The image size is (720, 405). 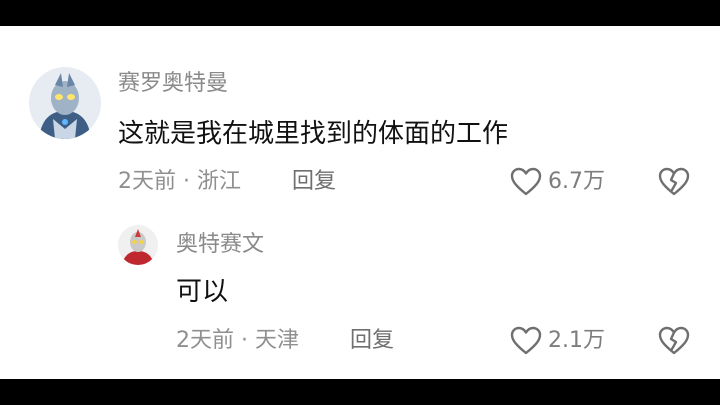 What do you see at coordinates (202, 292) in the screenshot?
I see `reply-text: 可以` at bounding box center [202, 292].